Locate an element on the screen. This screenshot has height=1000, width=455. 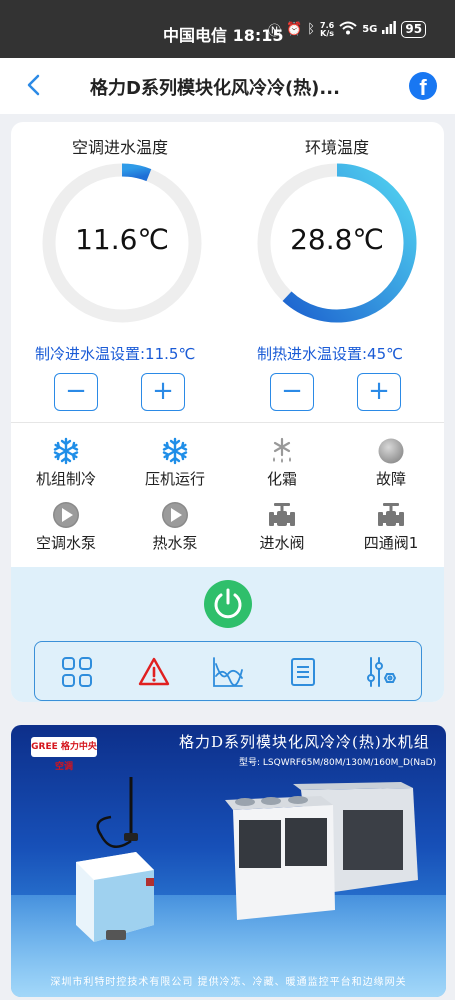
gateway-device-image is located at coordinates (115, 897).